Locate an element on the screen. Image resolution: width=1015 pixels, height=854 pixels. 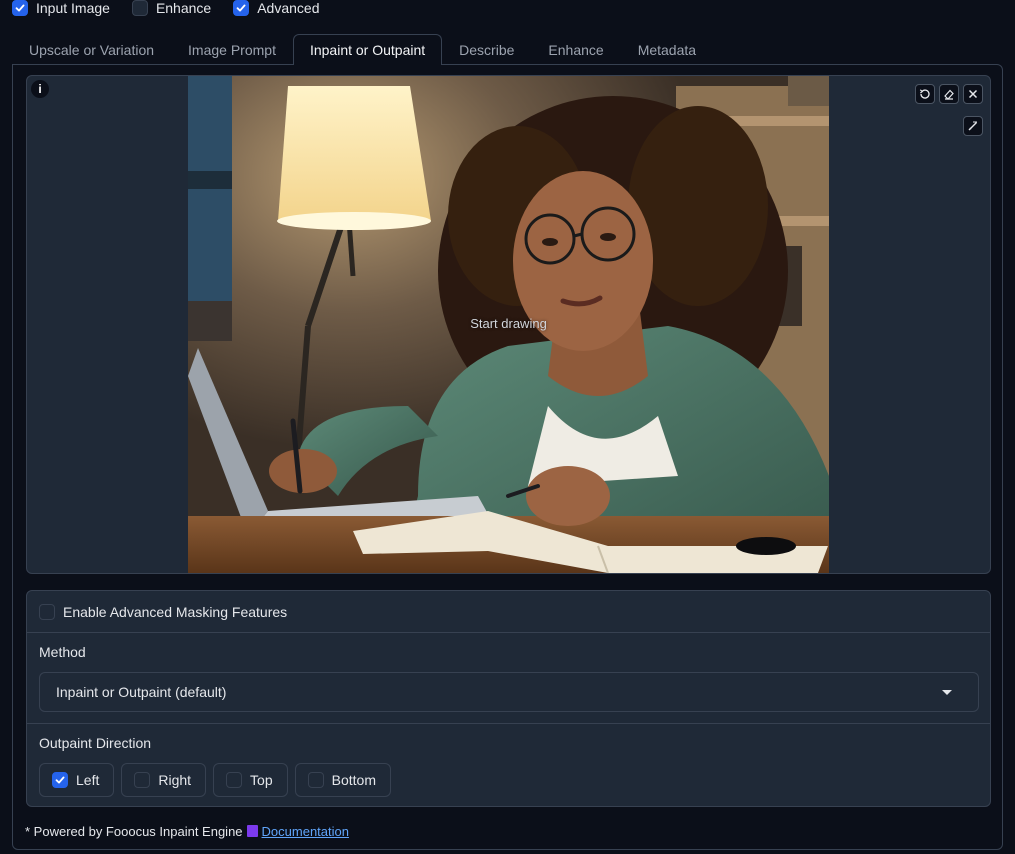
advanced-label: Advanced is located at coordinates (288, 8).